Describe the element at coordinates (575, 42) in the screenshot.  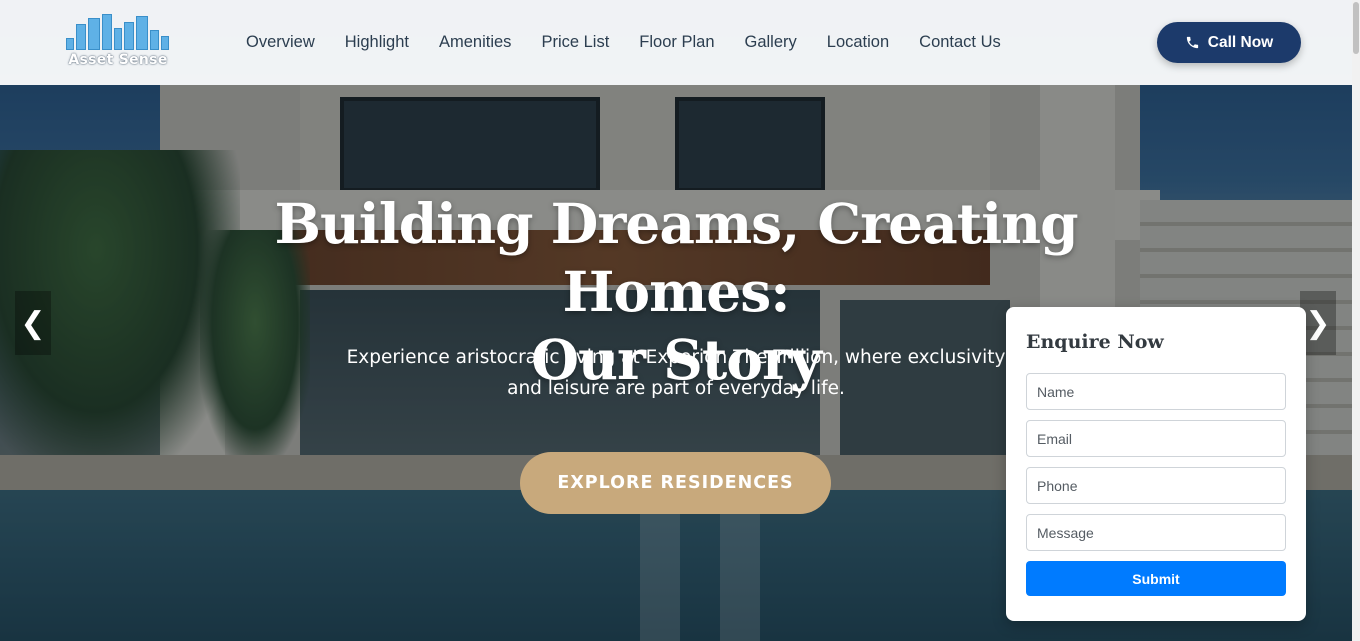
I see `nav-item-price-list: Price List` at that location.